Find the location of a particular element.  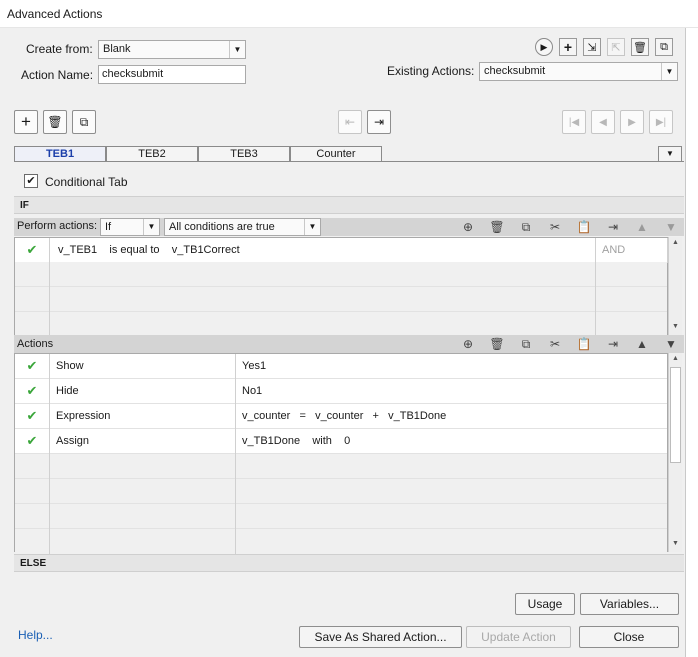

paste-action-row-icon: 📋 is located at coordinates (584, 344).